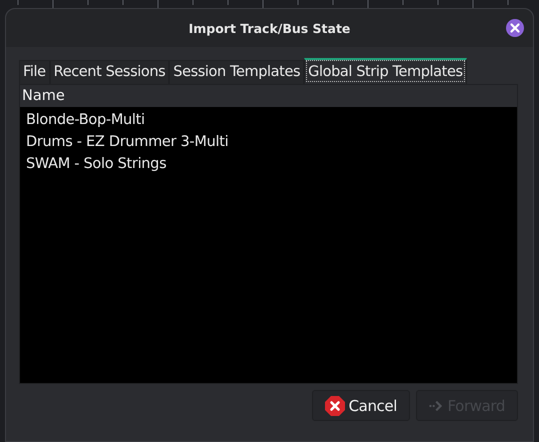 The height and width of the screenshot is (442, 539). What do you see at coordinates (268, 143) in the screenshot?
I see `list-item: Drums - EZ Drummer 3-Multi` at bounding box center [268, 143].